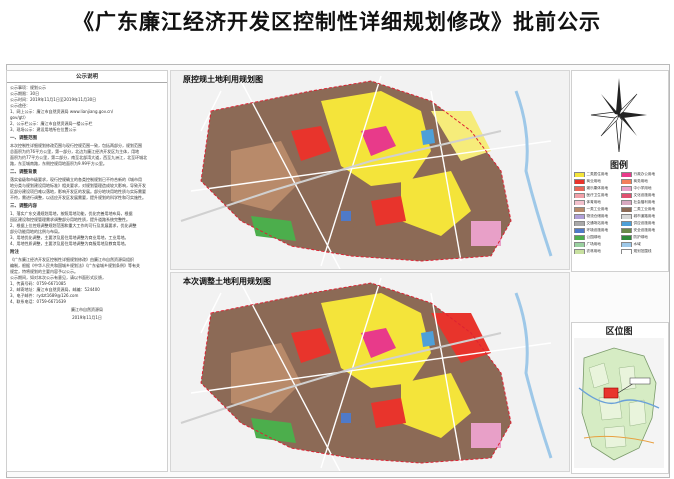  I want to click on legend-item: 环境设施用地, so click(596, 230).